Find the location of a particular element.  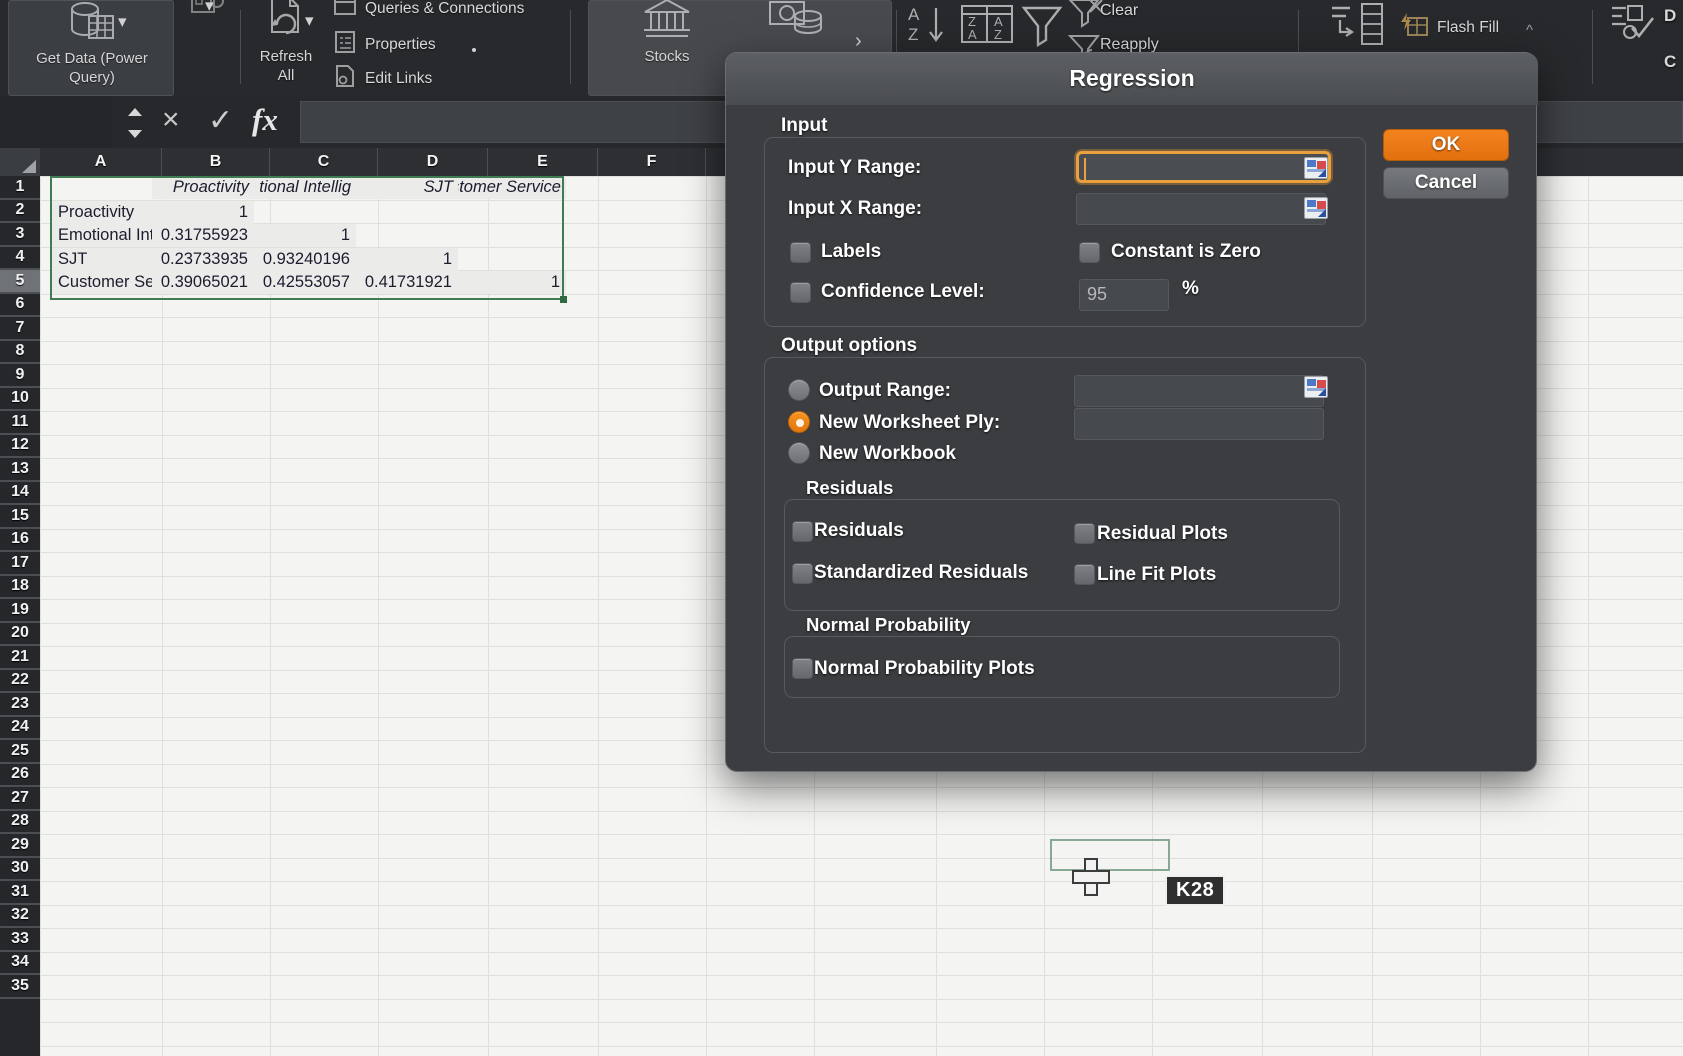

range-fill-handle is located at coordinates (563, 299).